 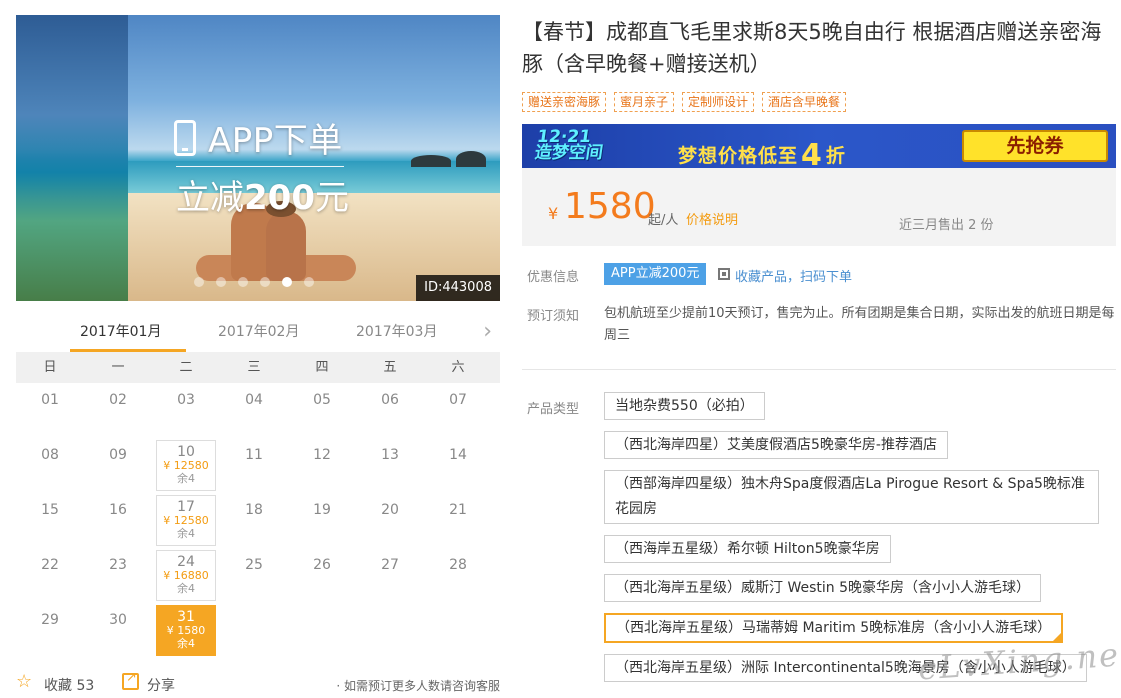 What do you see at coordinates (418, 686) in the screenshot?
I see `contact-service-note: · 如需预订更多人数请咨询客服` at bounding box center [418, 686].